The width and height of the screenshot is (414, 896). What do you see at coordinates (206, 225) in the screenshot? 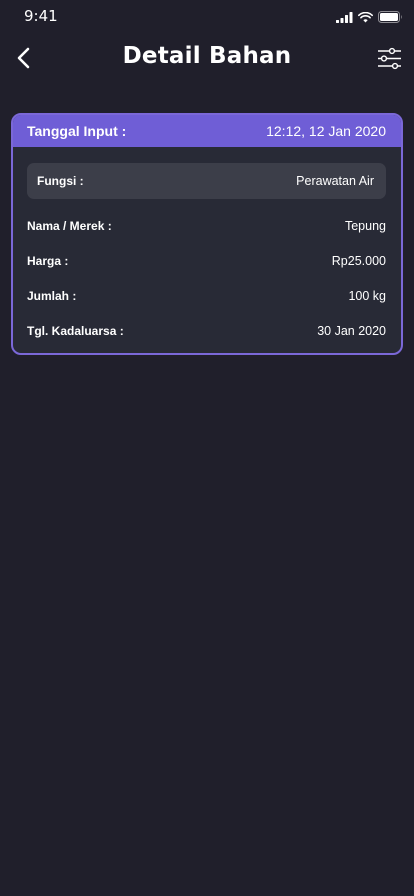
I see `brand-row: Nama / Merek : Tepung` at bounding box center [206, 225].